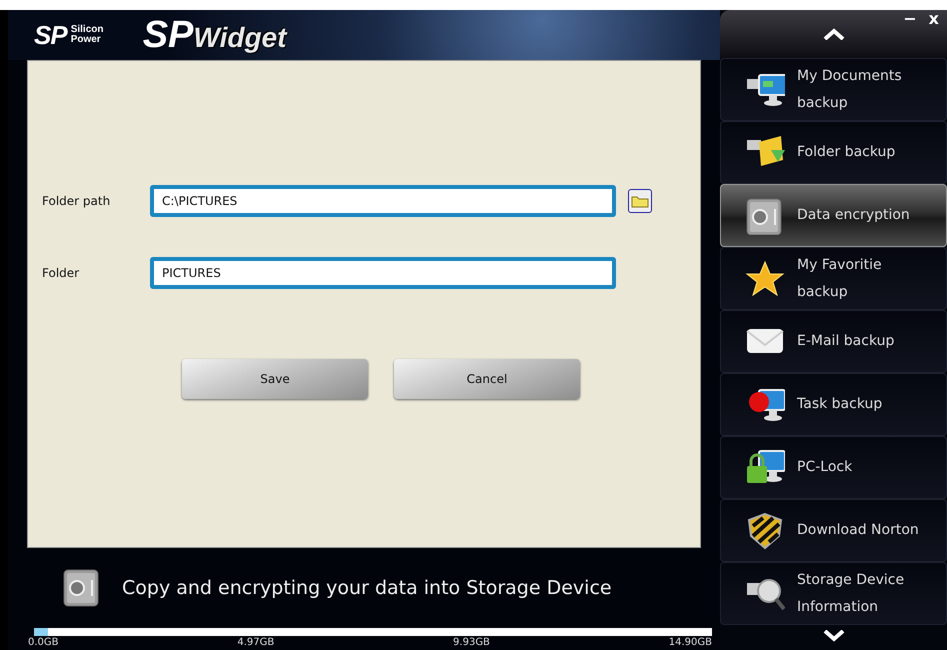 The image size is (947, 650). What do you see at coordinates (851, 593) in the screenshot?
I see `sidebar-item-label: Storage Device Information` at bounding box center [851, 593].